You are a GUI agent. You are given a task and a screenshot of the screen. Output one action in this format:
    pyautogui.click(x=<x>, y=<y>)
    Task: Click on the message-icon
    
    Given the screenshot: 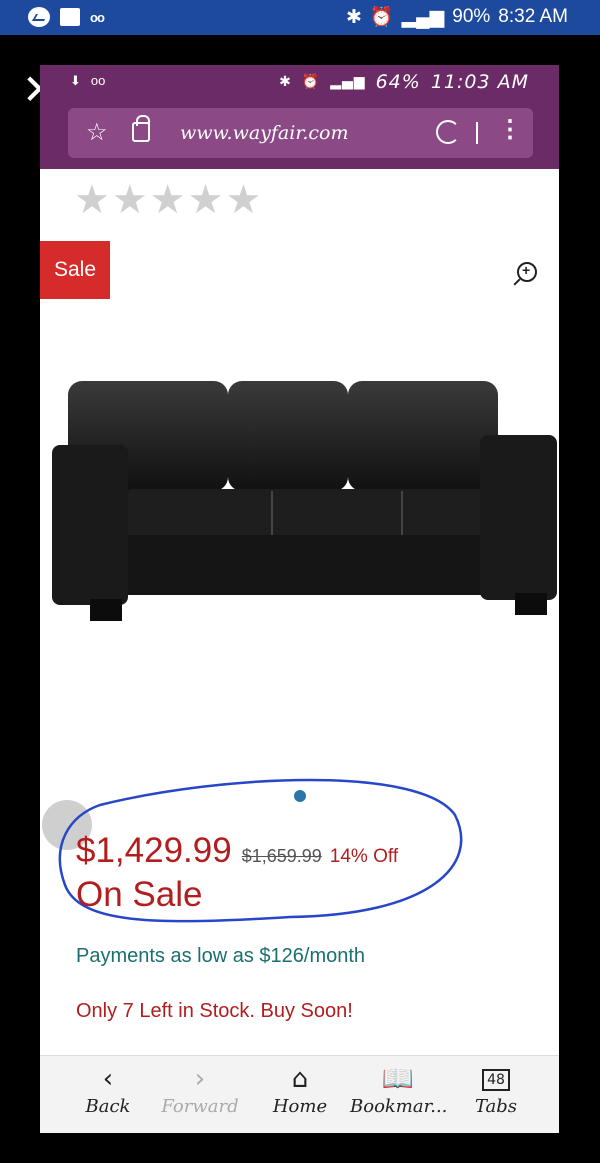 What is the action you would take?
    pyautogui.click(x=70, y=17)
    